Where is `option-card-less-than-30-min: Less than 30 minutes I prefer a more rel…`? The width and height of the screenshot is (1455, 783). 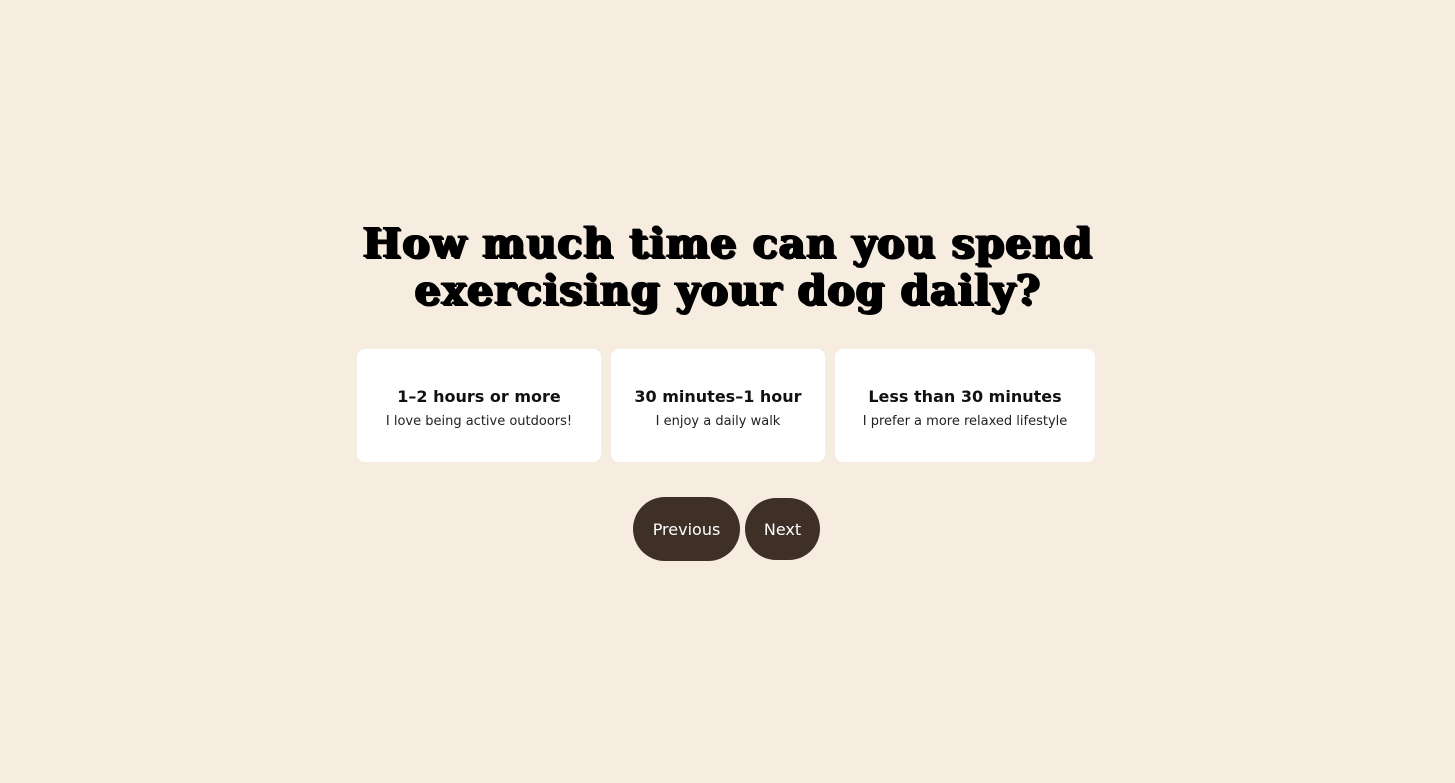
option-card-less-than-30-min: Less than 30 minutes I prefer a more rel… is located at coordinates (965, 405).